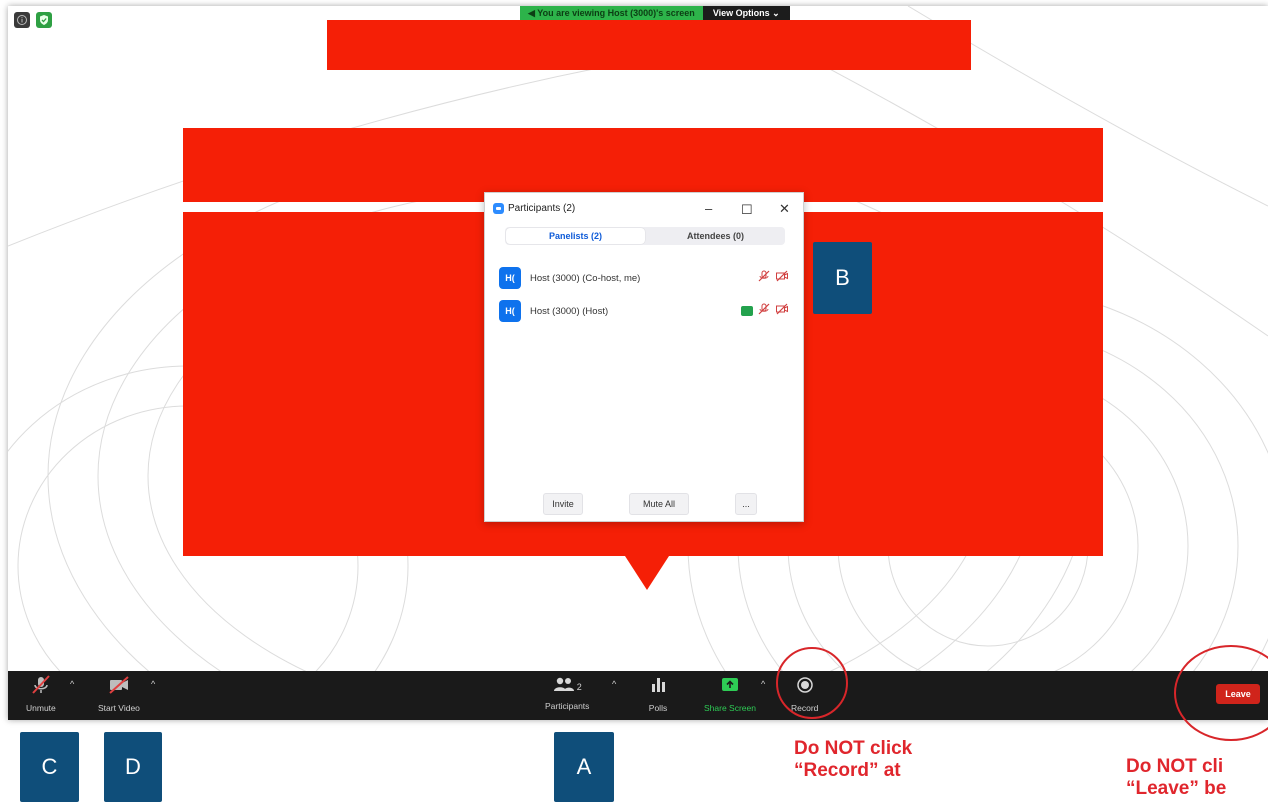 The height and width of the screenshot is (802, 1268). I want to click on leave-warning-text: Do NOT cli “Leave” be, so click(1176, 777).